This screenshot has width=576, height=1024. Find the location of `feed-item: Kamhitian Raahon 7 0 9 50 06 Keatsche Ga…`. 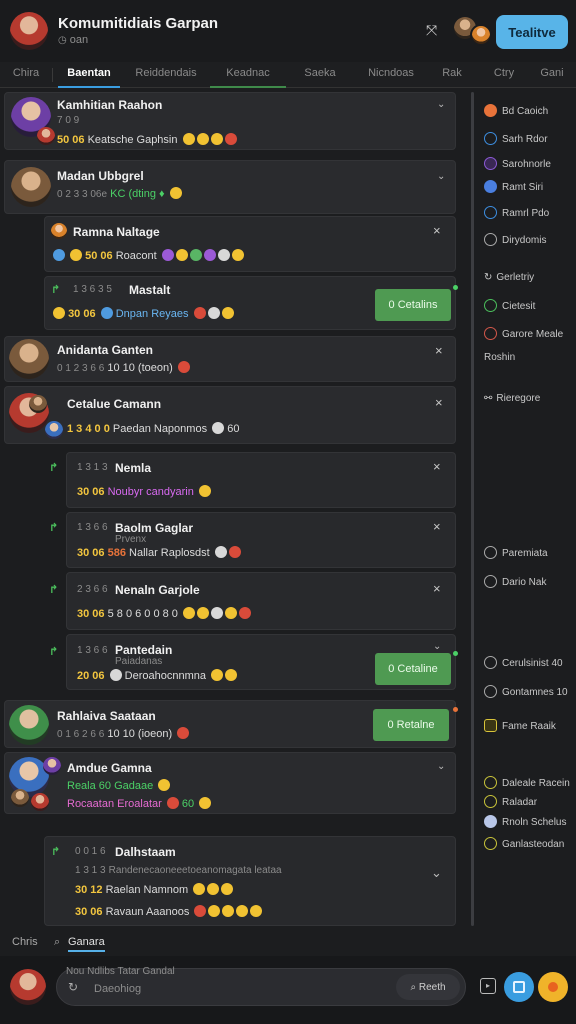

feed-item: Kamhitian Raahon 7 0 9 50 06 Keatsche Ga… is located at coordinates (230, 121).